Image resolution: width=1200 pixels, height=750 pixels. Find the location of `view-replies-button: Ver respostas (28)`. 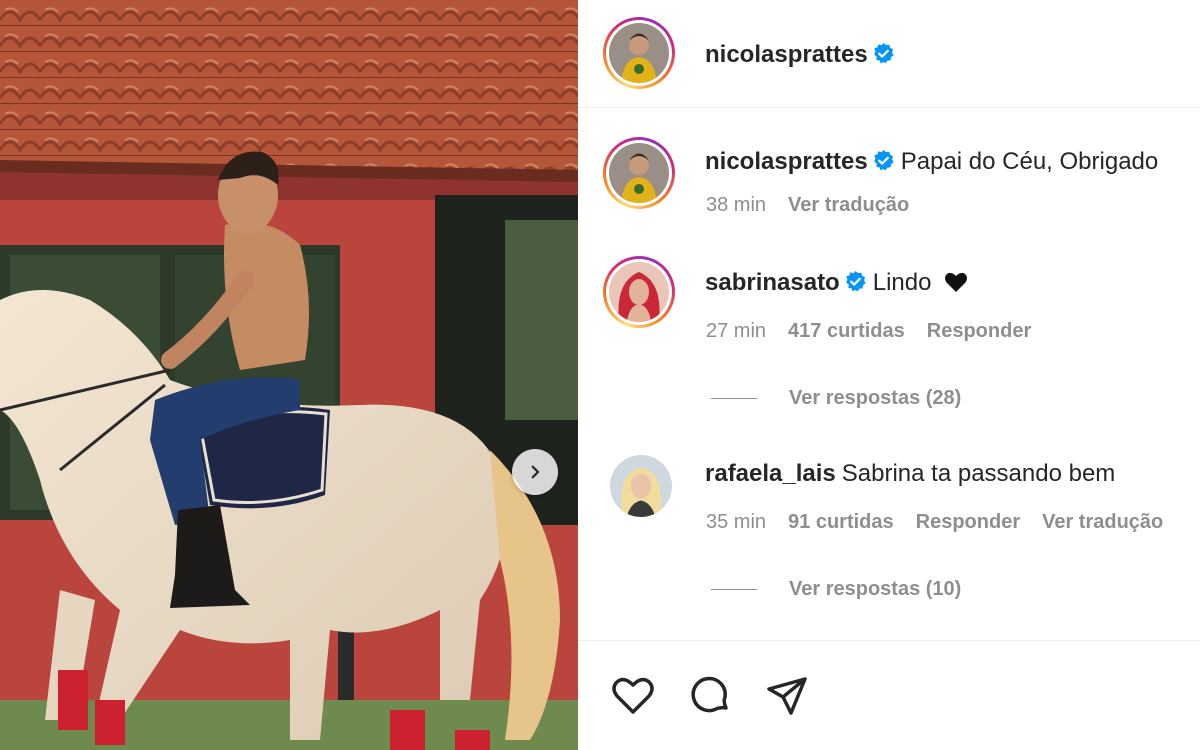

view-replies-button: Ver respostas (28) is located at coordinates (836, 398).